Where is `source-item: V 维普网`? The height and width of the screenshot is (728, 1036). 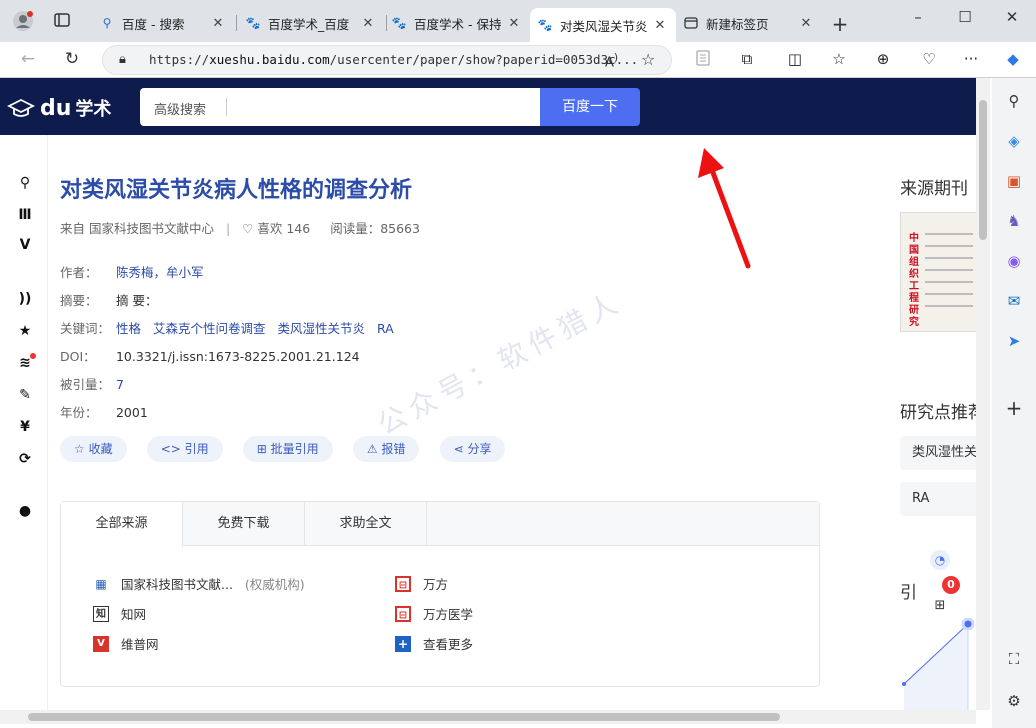 source-item: V 维普网 is located at coordinates (126, 643).